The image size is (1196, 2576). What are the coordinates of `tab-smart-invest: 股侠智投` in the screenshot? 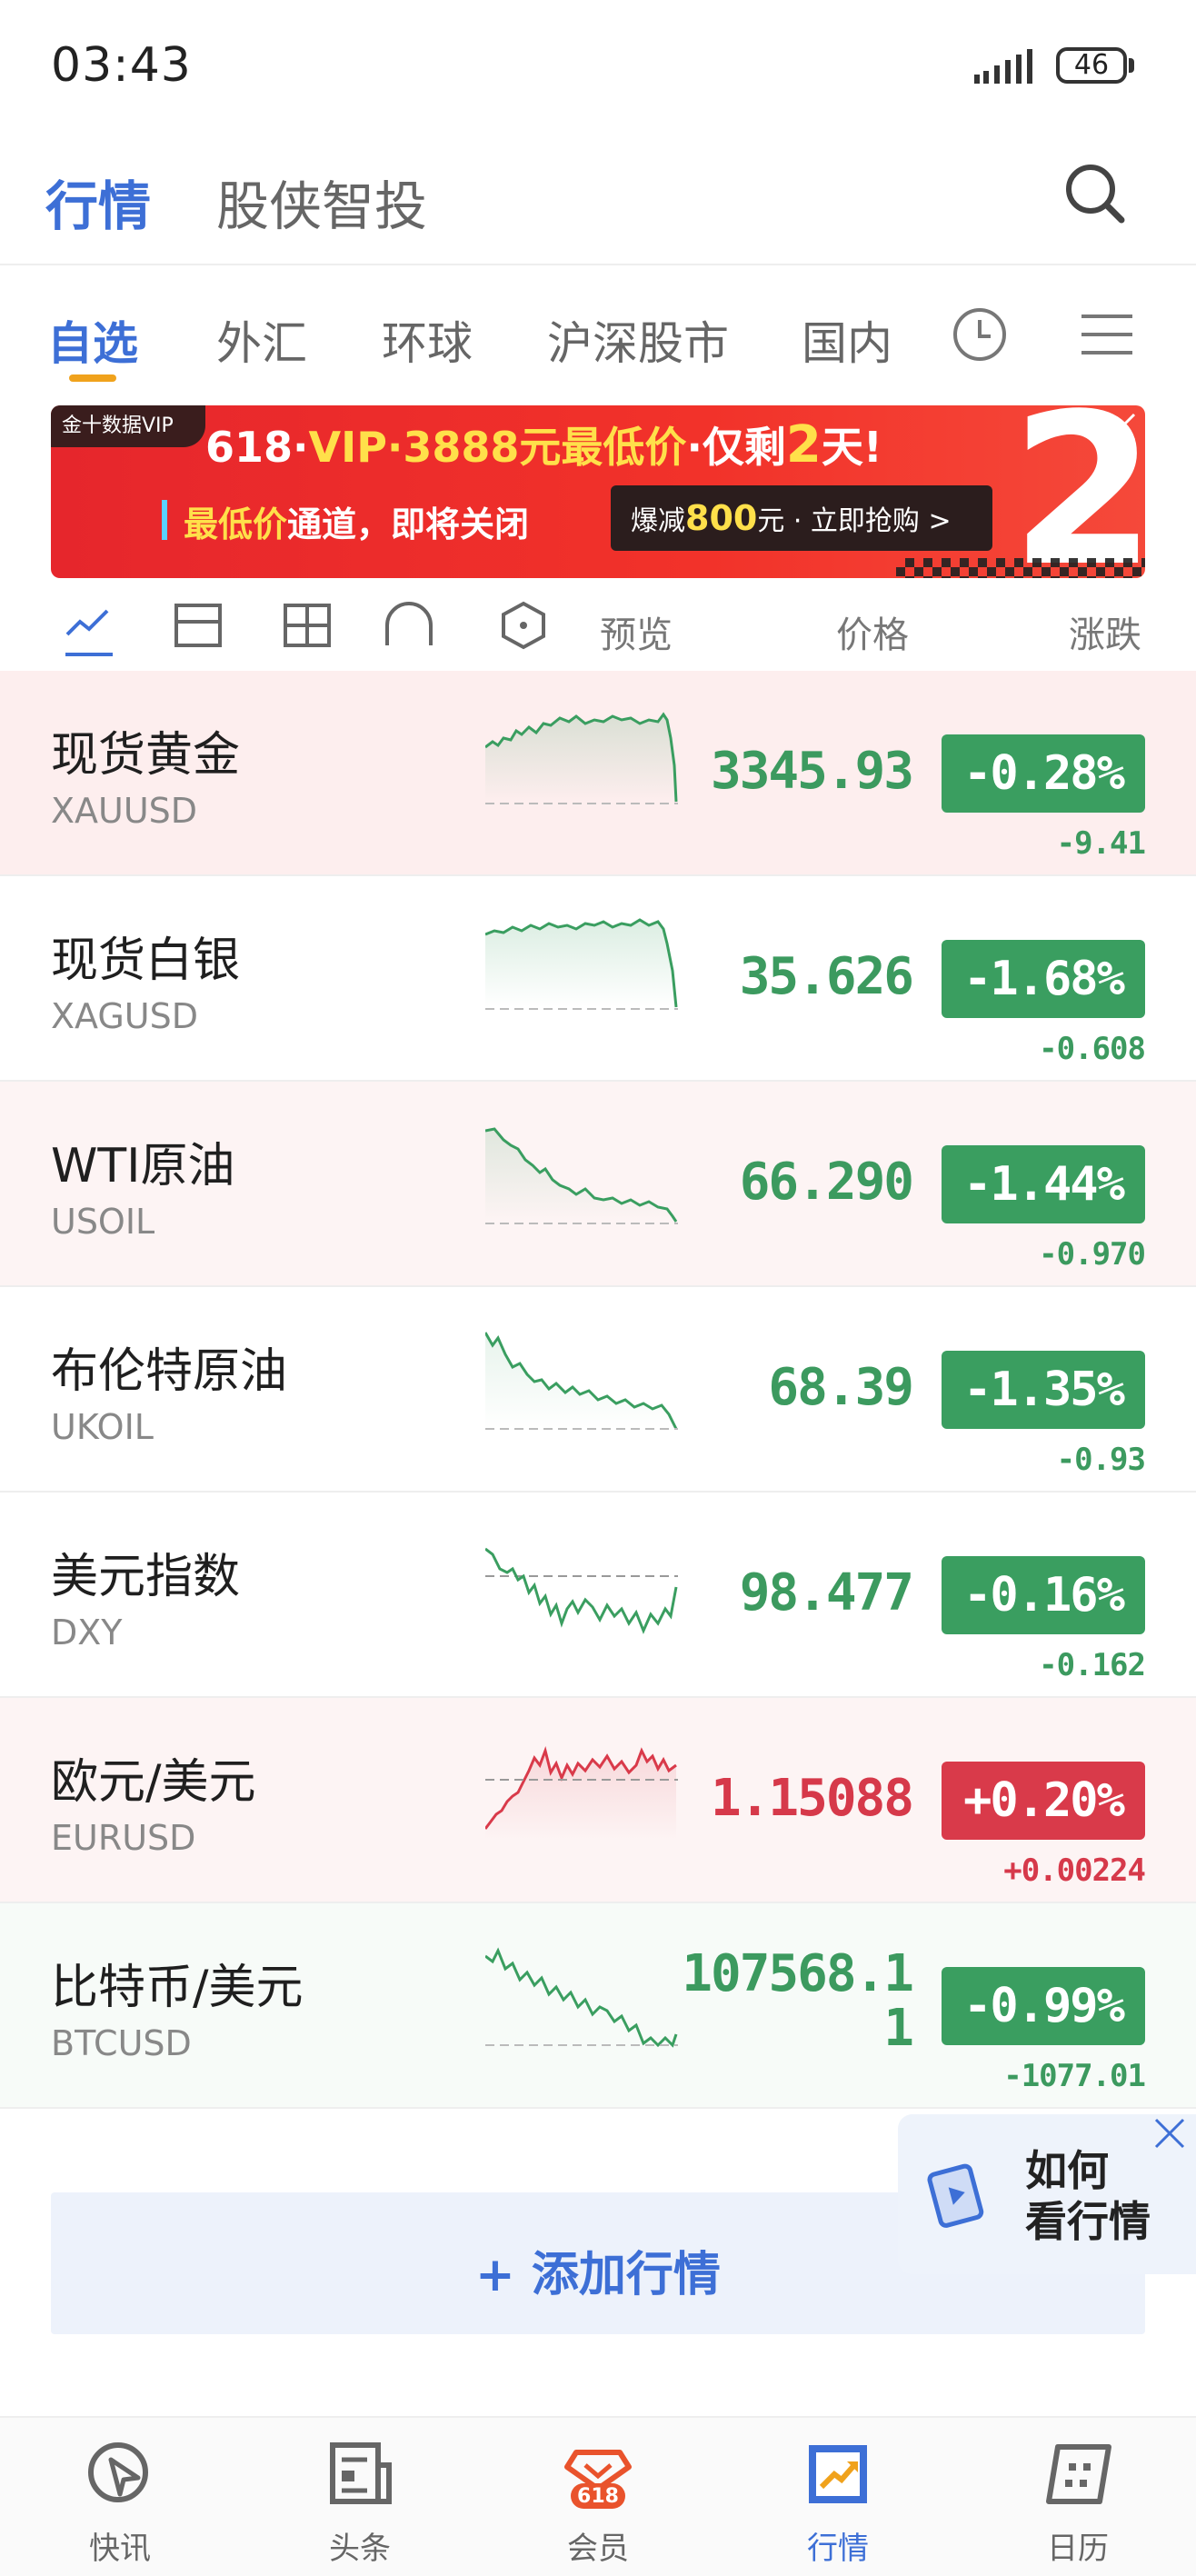 It's located at (321, 202).